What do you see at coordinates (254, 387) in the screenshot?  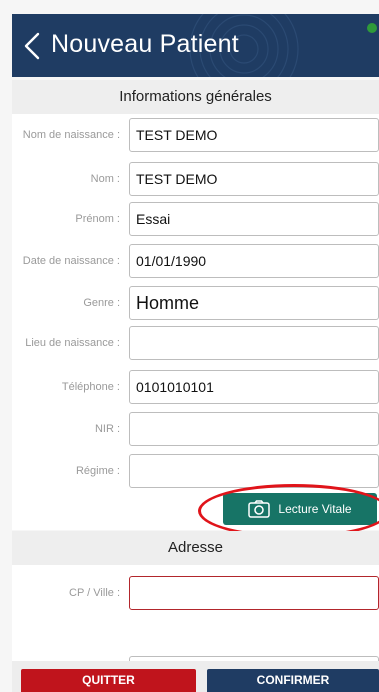 I see `telephone-field: 0101010101` at bounding box center [254, 387].